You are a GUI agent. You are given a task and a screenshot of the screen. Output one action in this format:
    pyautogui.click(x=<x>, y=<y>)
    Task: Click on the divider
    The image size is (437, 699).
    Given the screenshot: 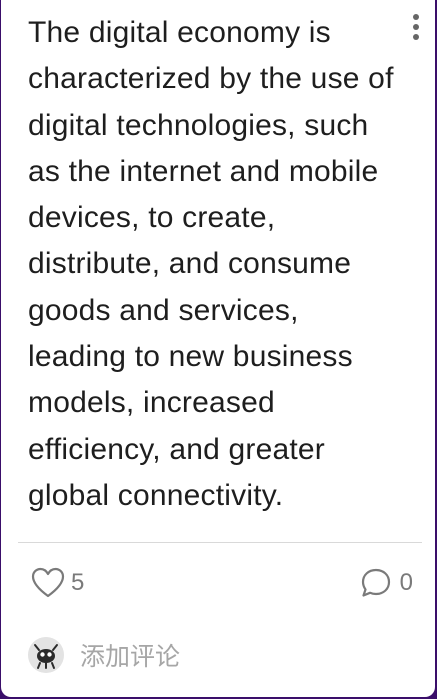 What is the action you would take?
    pyautogui.click(x=220, y=542)
    